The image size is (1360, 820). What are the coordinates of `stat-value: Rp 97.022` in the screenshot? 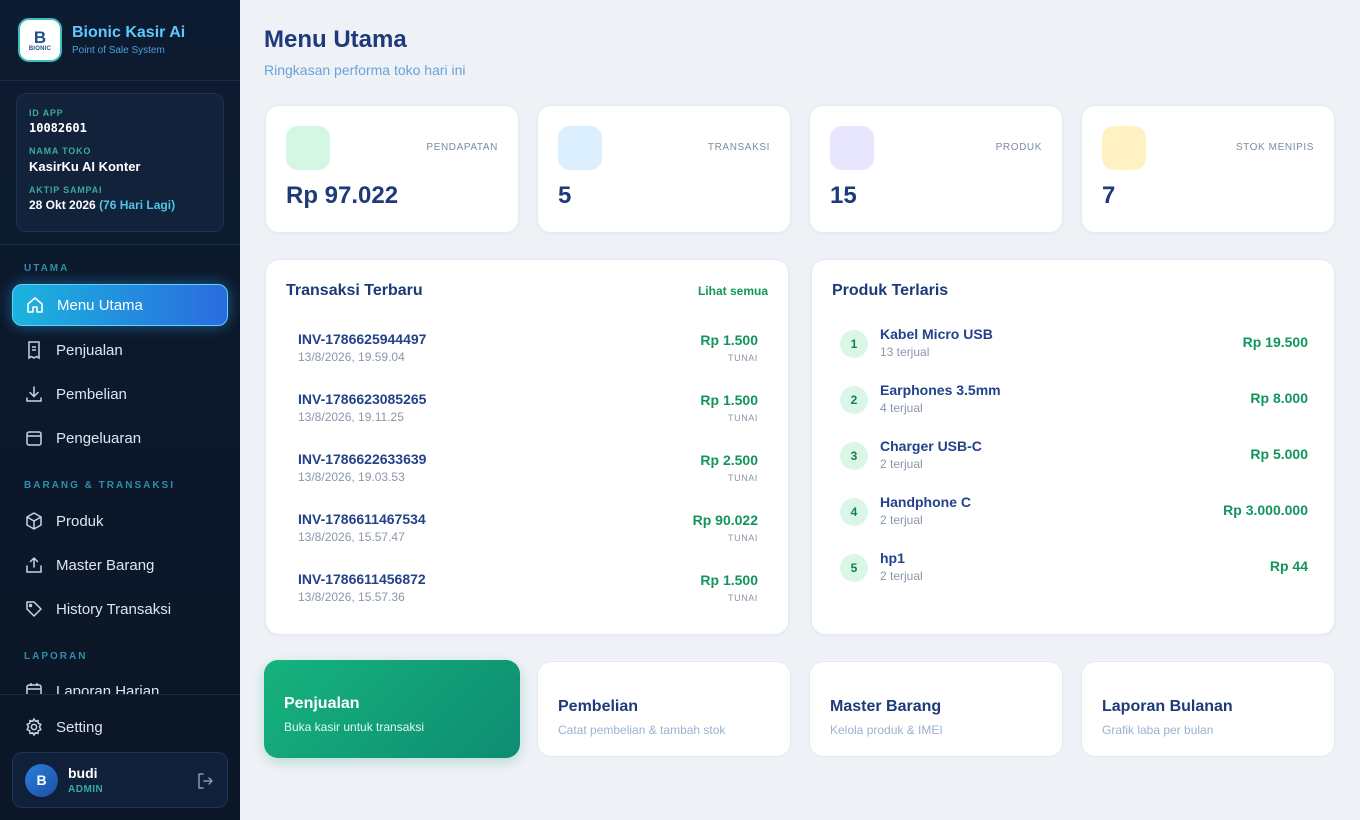 It's located at (342, 195).